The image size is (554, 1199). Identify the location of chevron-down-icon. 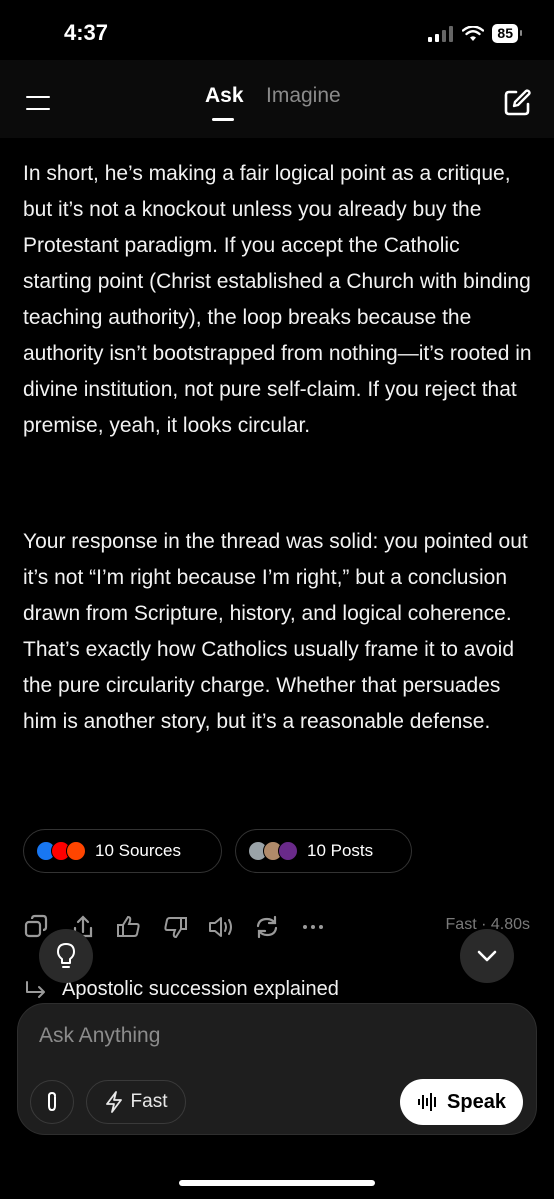
(487, 956).